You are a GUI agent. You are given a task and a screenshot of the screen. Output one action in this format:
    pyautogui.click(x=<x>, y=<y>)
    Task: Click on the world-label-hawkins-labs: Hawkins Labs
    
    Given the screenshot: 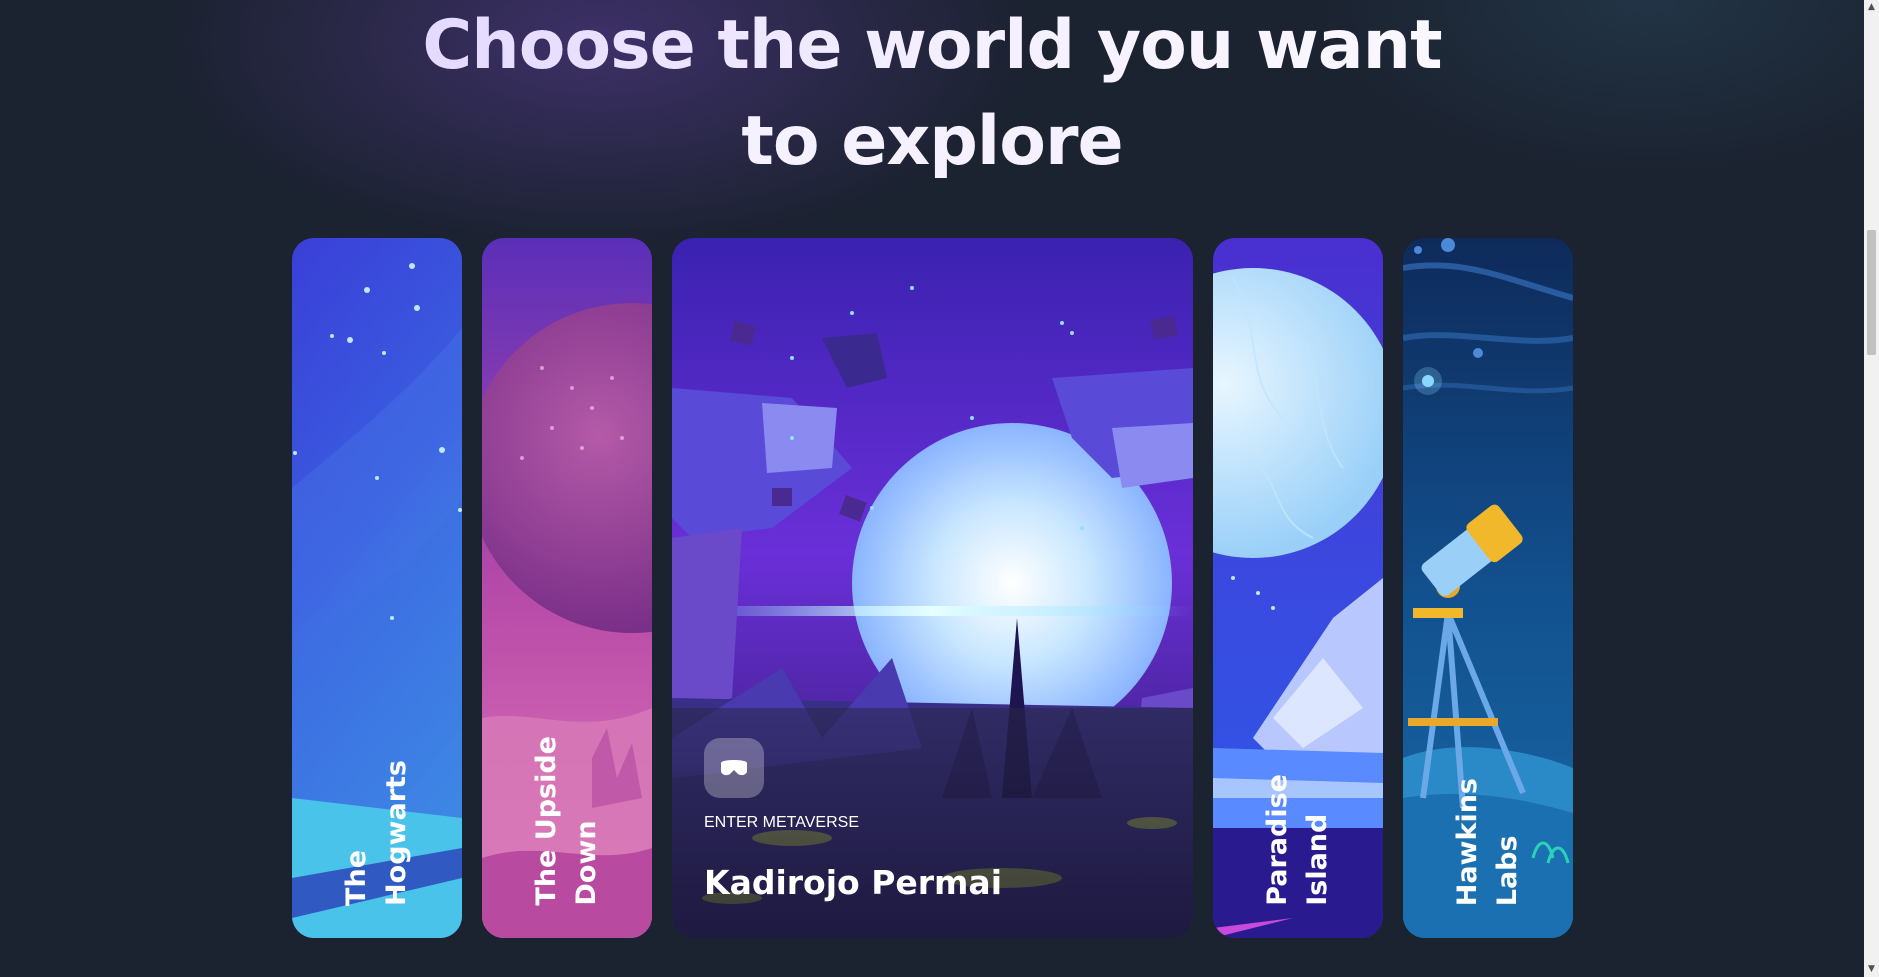 What is the action you would take?
    pyautogui.click(x=1488, y=842)
    